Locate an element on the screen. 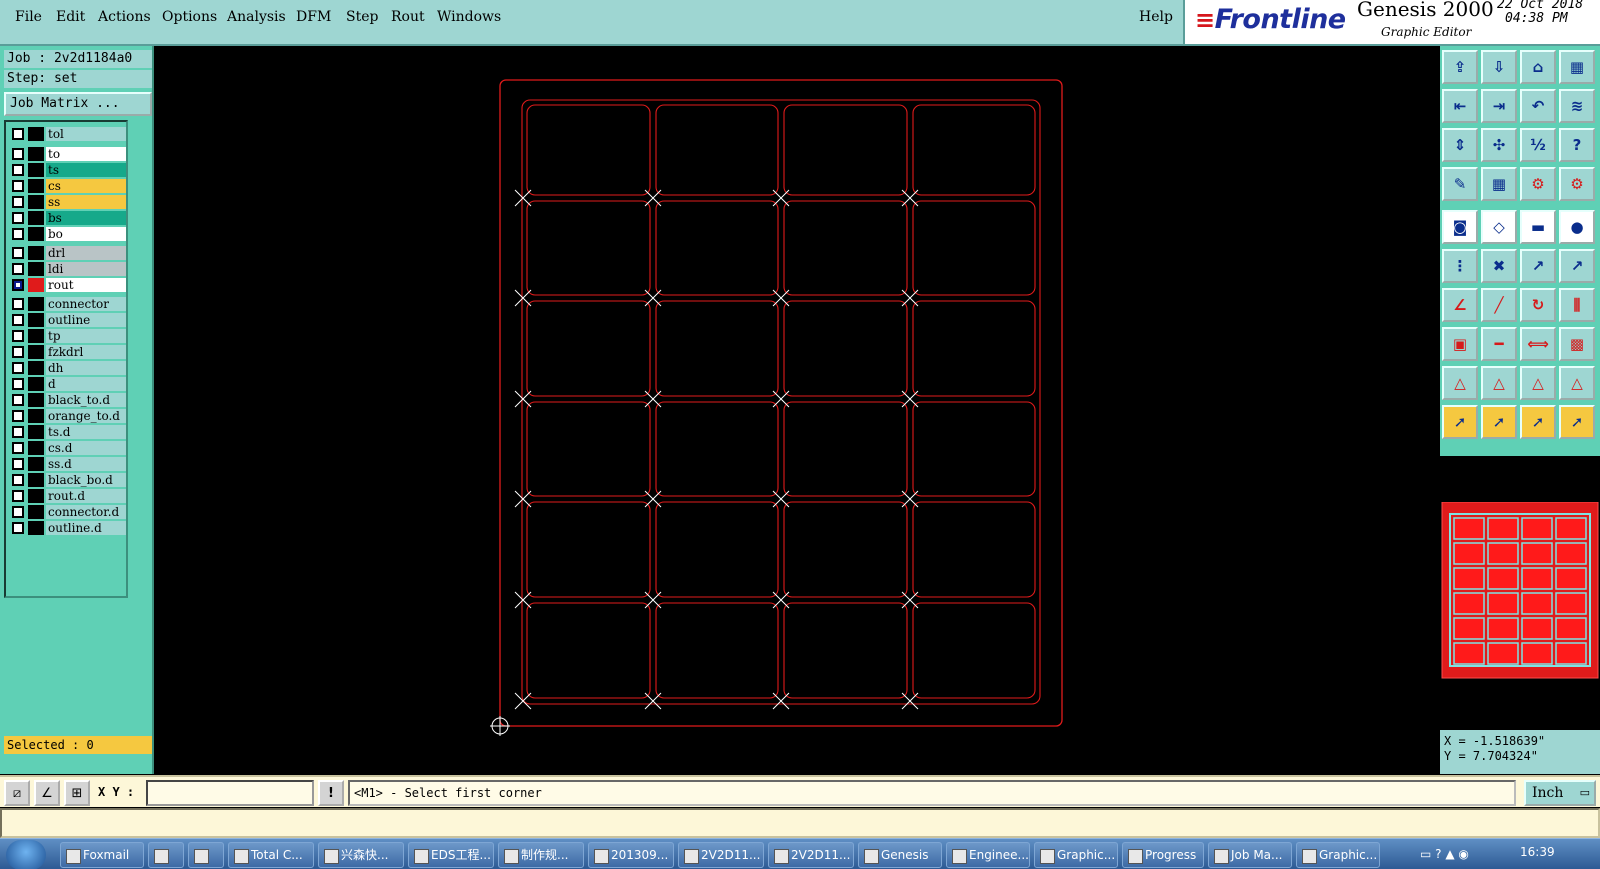 This screenshot has height=869, width=1600. layer-row-to: to is located at coordinates (68, 154).